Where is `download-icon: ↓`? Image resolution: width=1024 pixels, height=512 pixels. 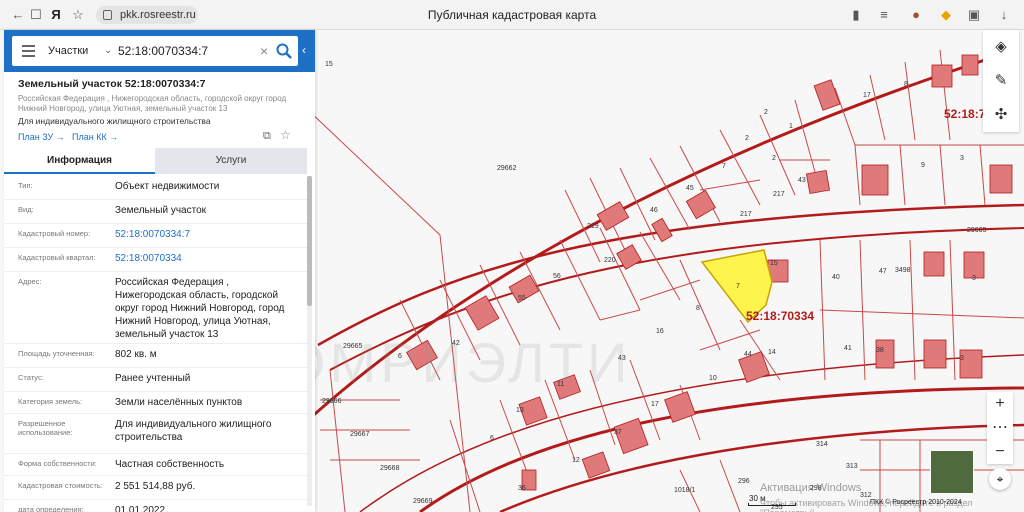
download-icon: ↓ is located at coordinates (1004, 15).